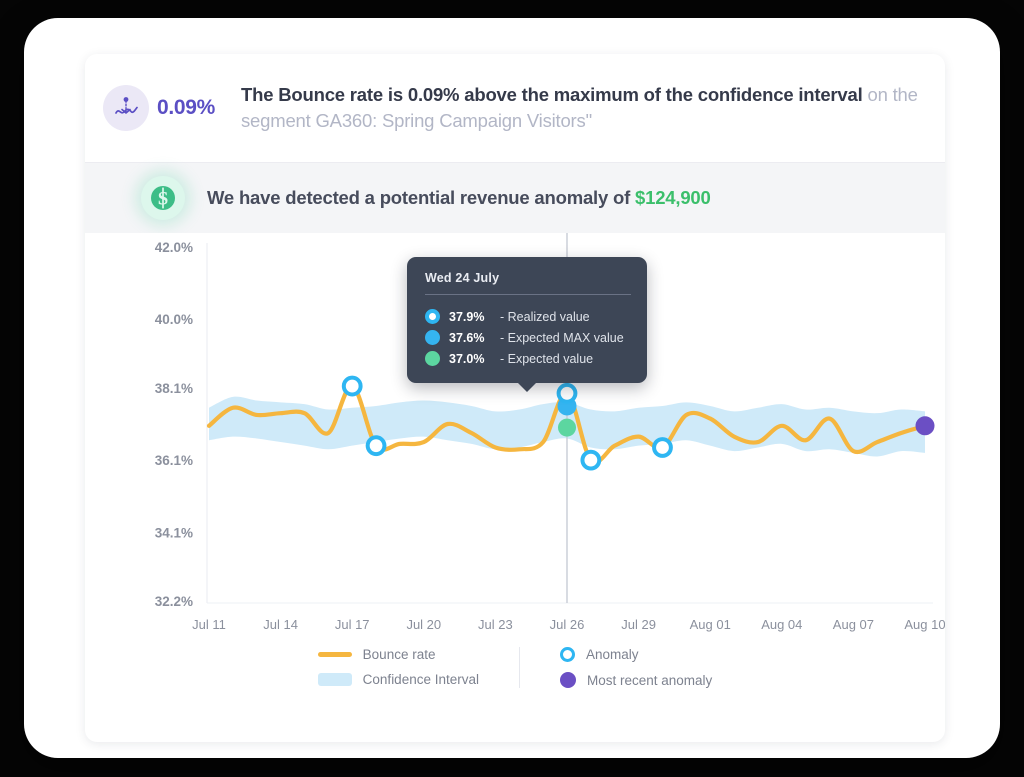 This screenshot has height=777, width=1024. Describe the element at coordinates (924, 624) in the screenshot. I see `x-axis-tick-label: Aug 10` at that location.